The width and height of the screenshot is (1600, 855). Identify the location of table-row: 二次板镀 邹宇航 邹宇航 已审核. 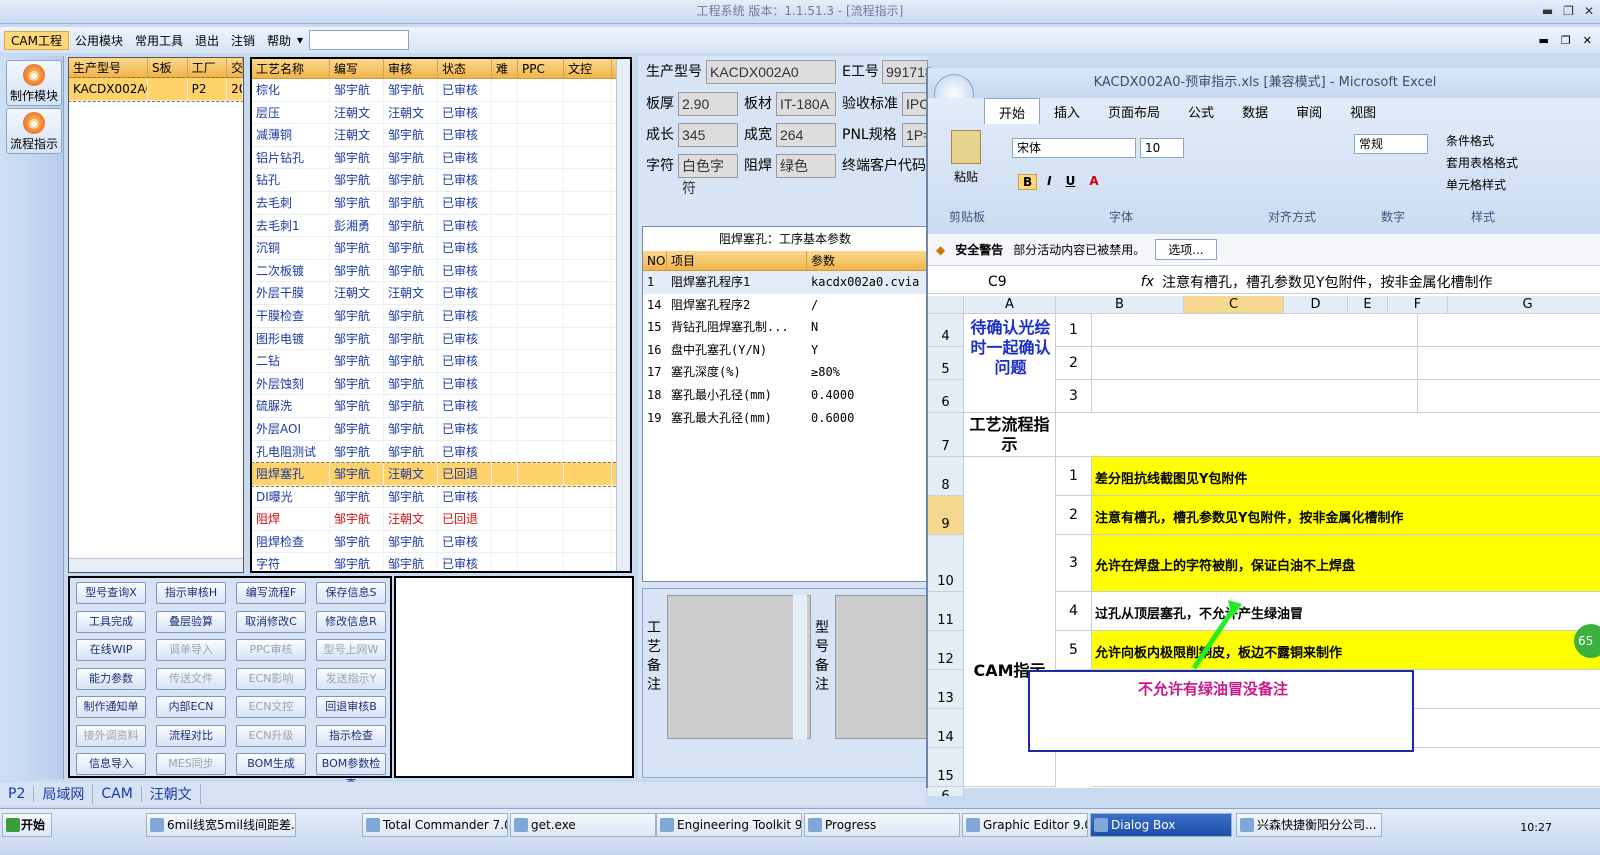
(441, 271).